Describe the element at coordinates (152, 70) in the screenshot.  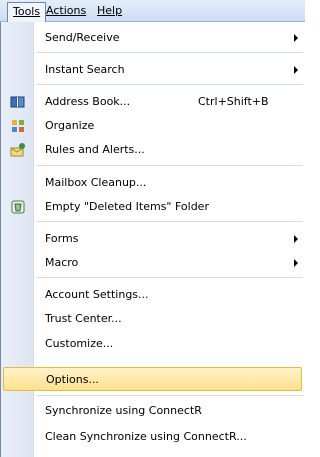
I see `menu-item-instant-search: Instant Search` at that location.